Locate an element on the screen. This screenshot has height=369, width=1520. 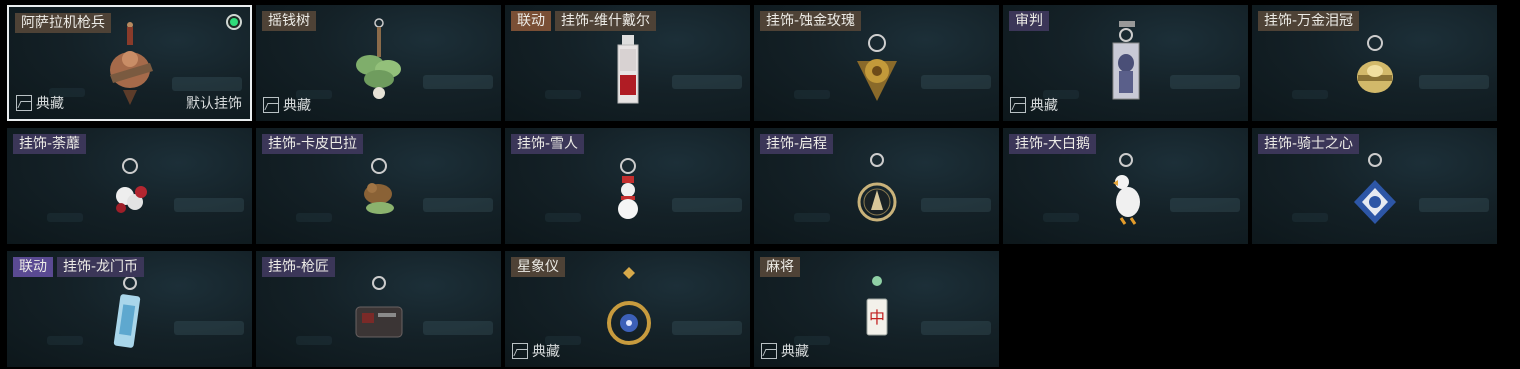
charm-name: 挂饰-雪人 is located at coordinates (548, 144).